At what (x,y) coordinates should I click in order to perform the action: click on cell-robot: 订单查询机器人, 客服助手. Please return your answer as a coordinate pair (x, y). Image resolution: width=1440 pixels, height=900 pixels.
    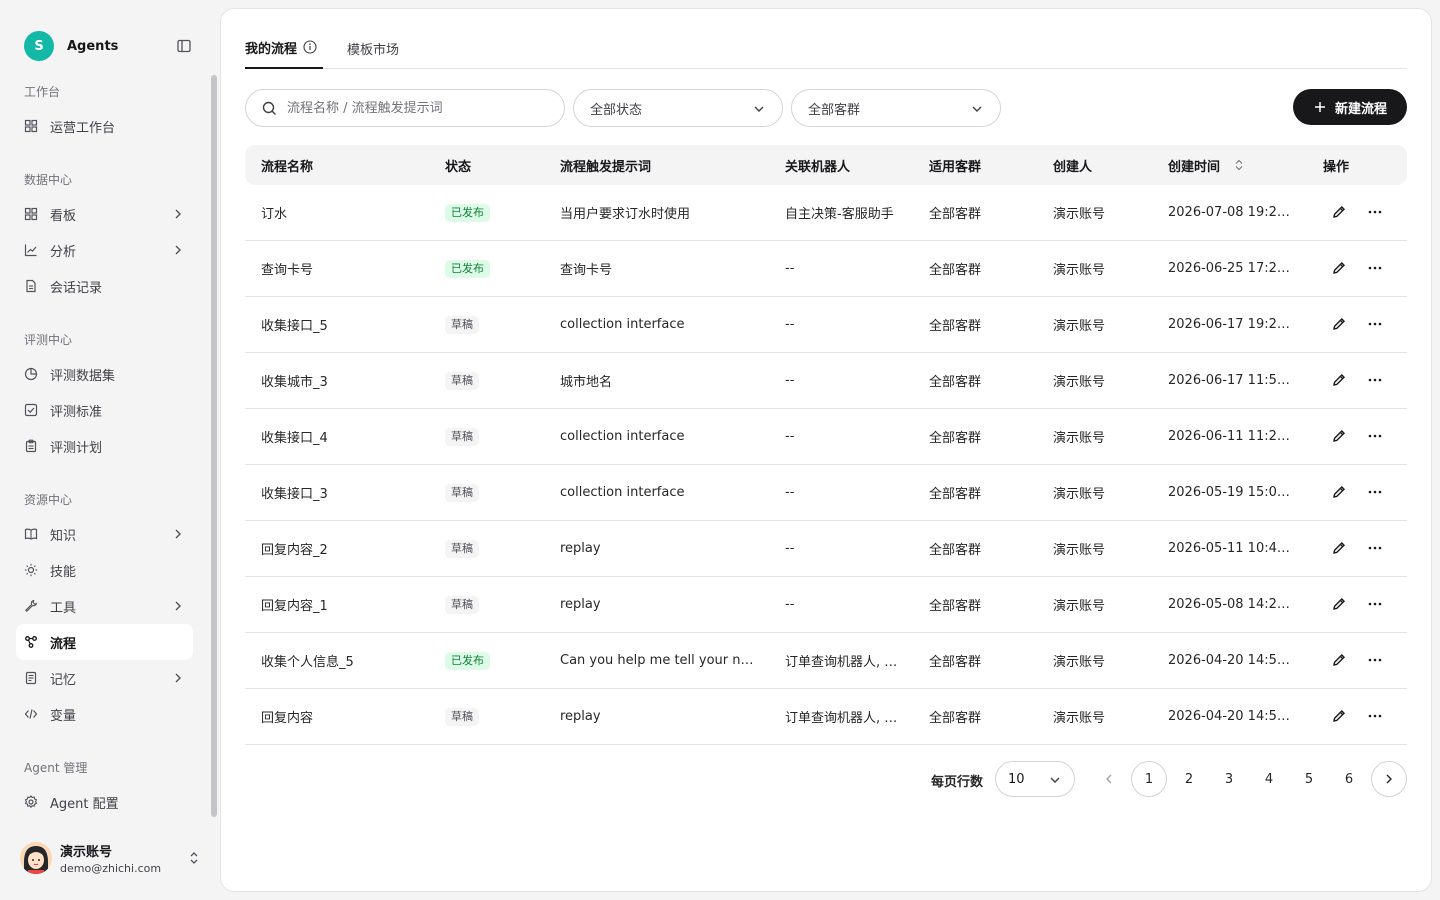
    Looking at the image, I should click on (844, 662).